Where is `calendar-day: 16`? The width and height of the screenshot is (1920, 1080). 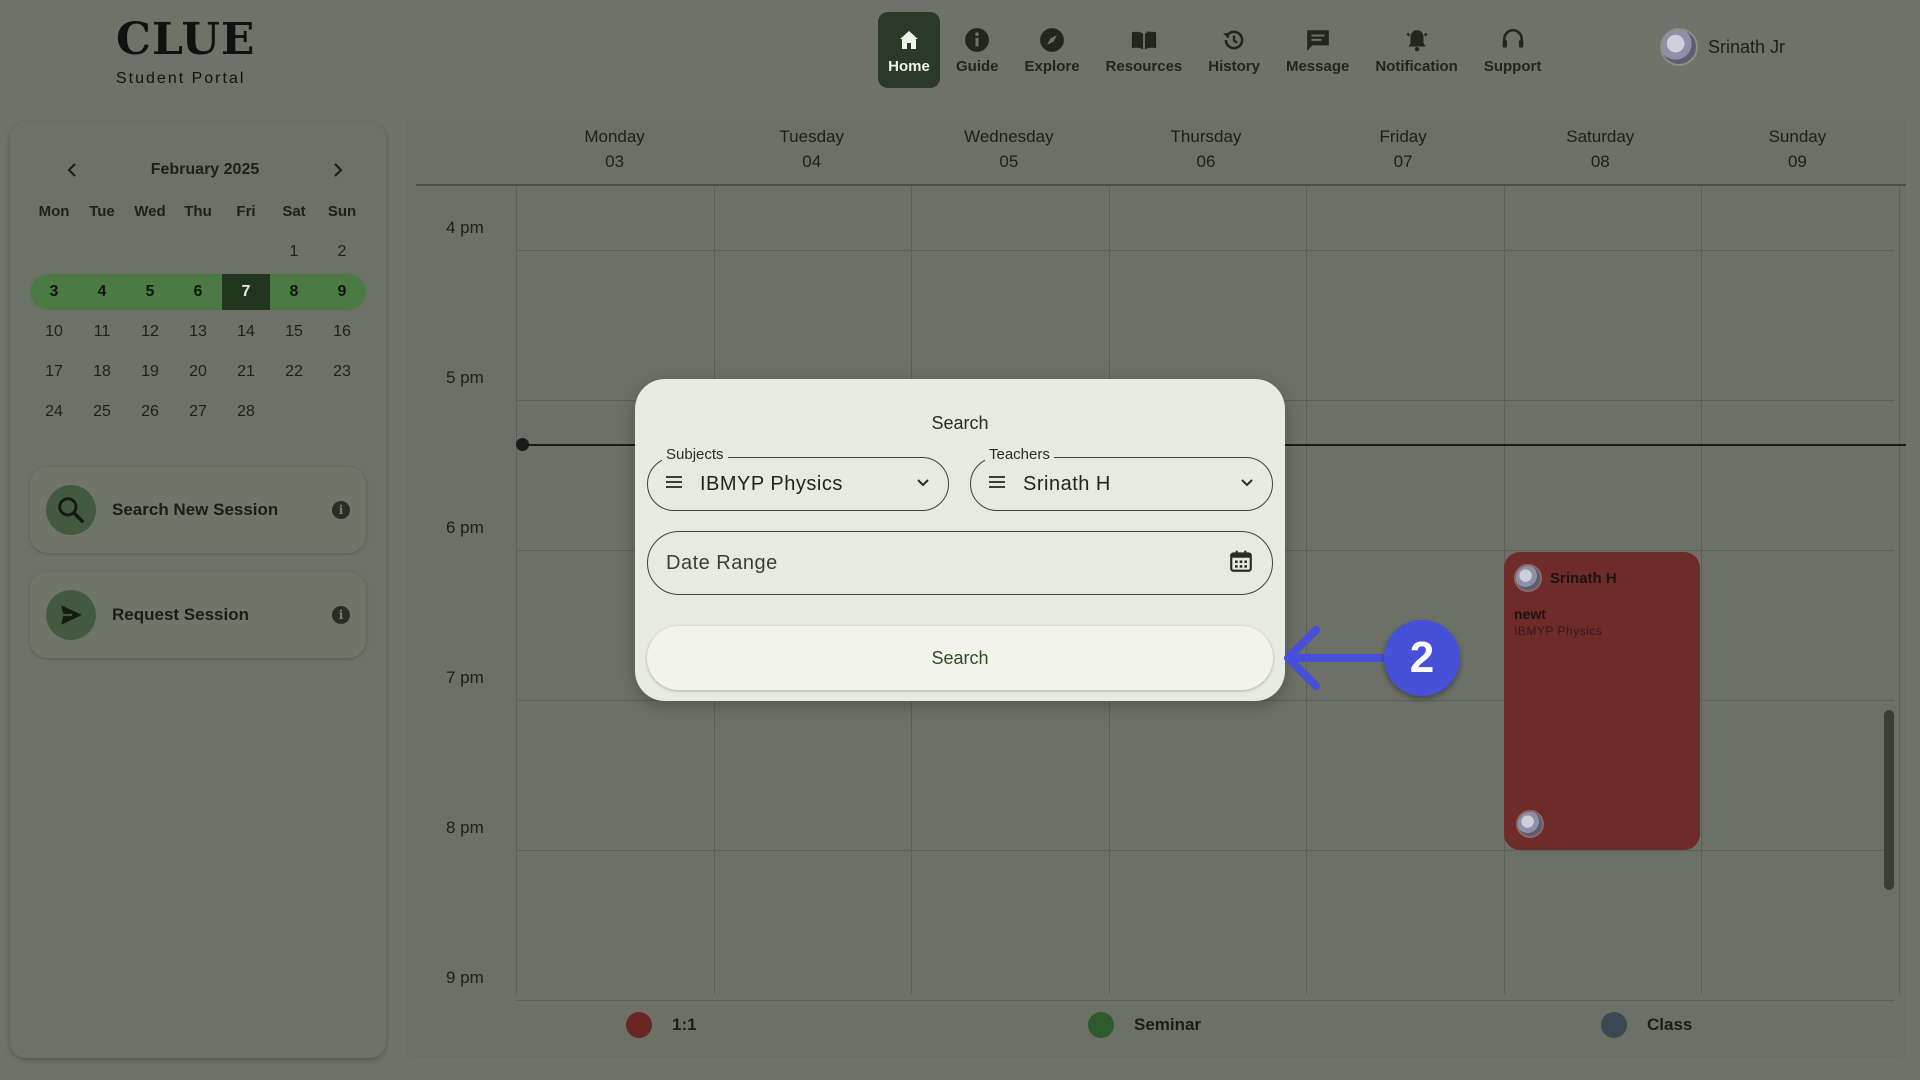
calendar-day: 16 is located at coordinates (342, 332).